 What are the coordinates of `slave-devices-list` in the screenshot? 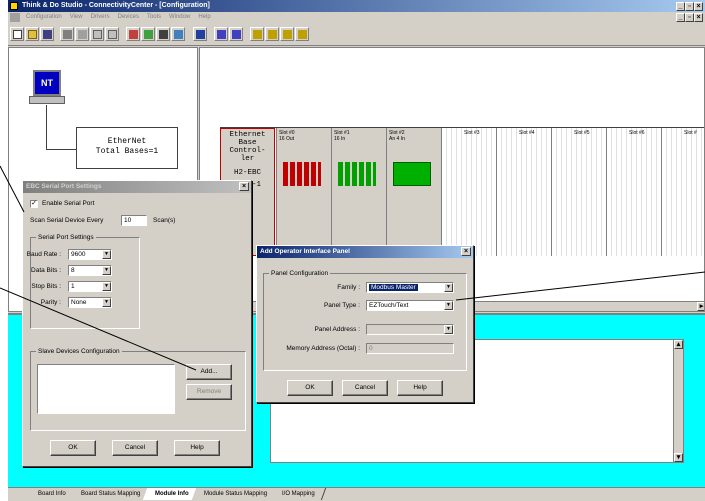 It's located at (106, 389).